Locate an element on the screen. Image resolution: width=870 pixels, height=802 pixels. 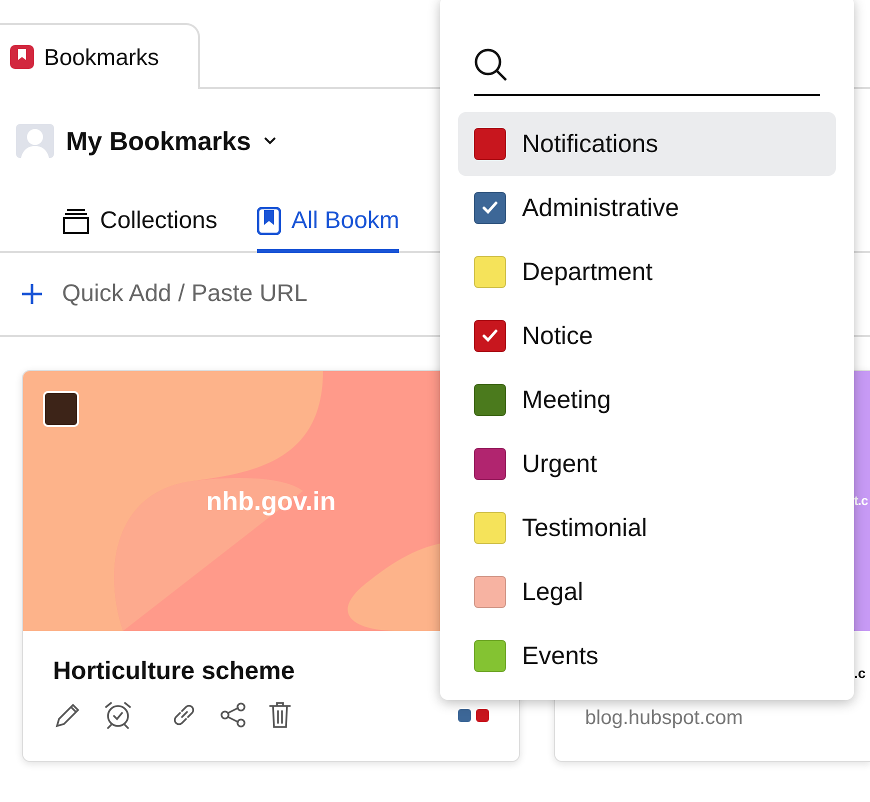
trash-icon is located at coordinates (280, 715).